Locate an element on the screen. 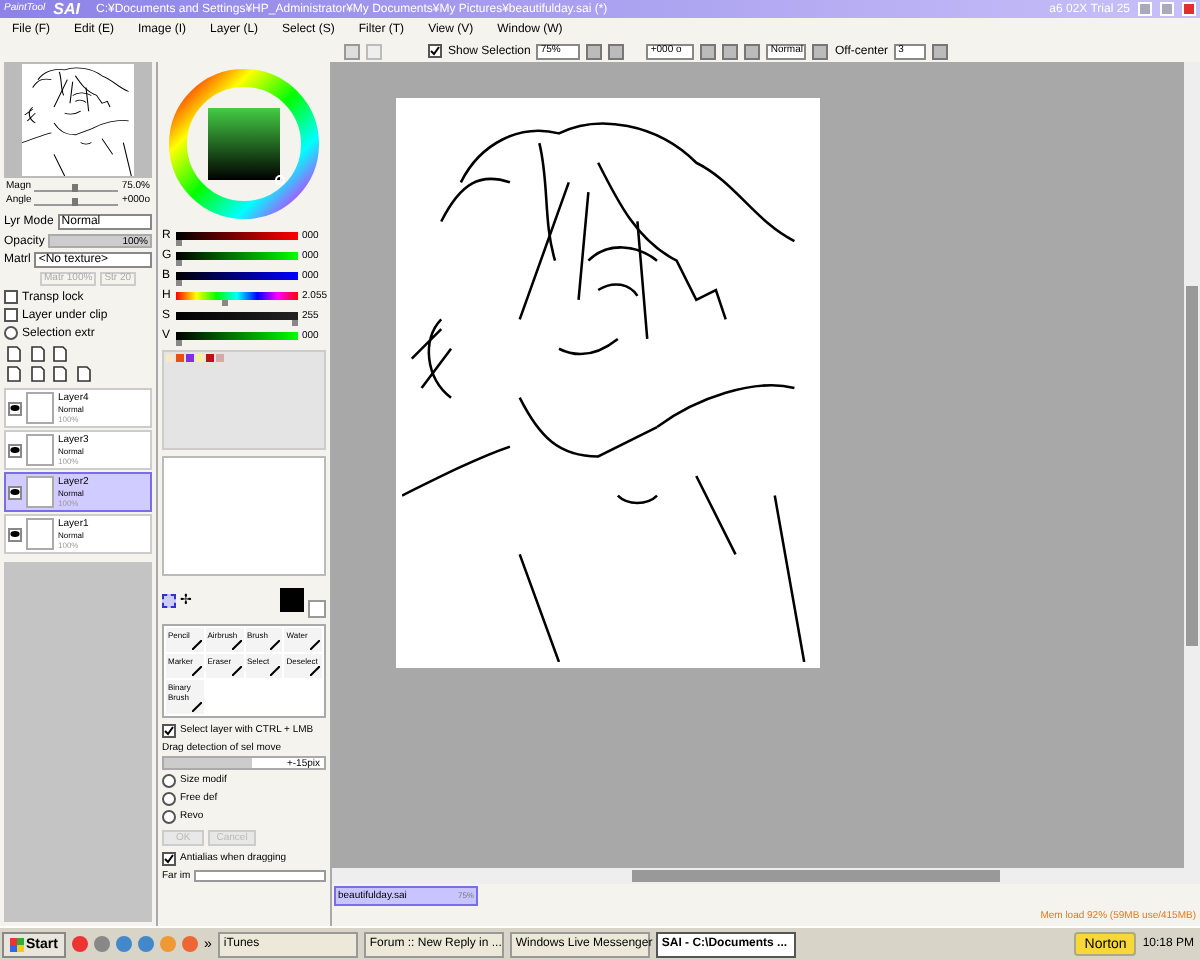 The height and width of the screenshot is (960, 1200). undo-button is located at coordinates (352, 51).